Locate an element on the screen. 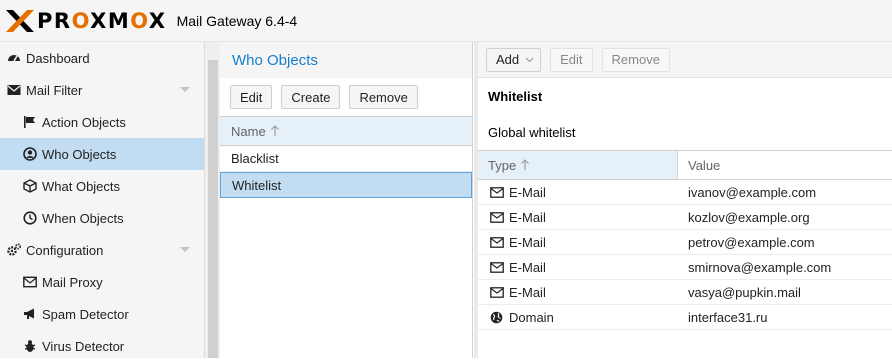 The width and height of the screenshot is (892, 362). cell-value: ivanov@example.com is located at coordinates (752, 192).